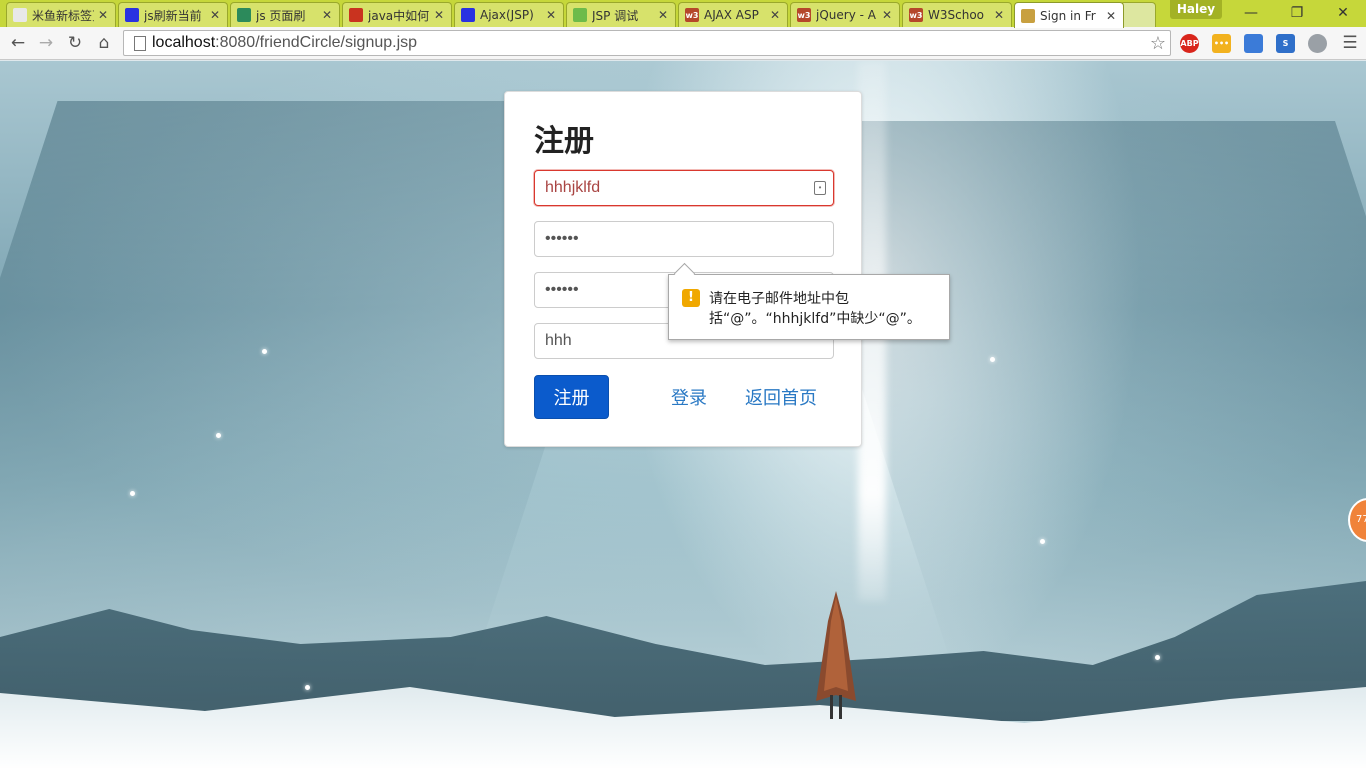 The height and width of the screenshot is (768, 1366). Describe the element at coordinates (244, 15) in the screenshot. I see `green-c-icon` at that location.